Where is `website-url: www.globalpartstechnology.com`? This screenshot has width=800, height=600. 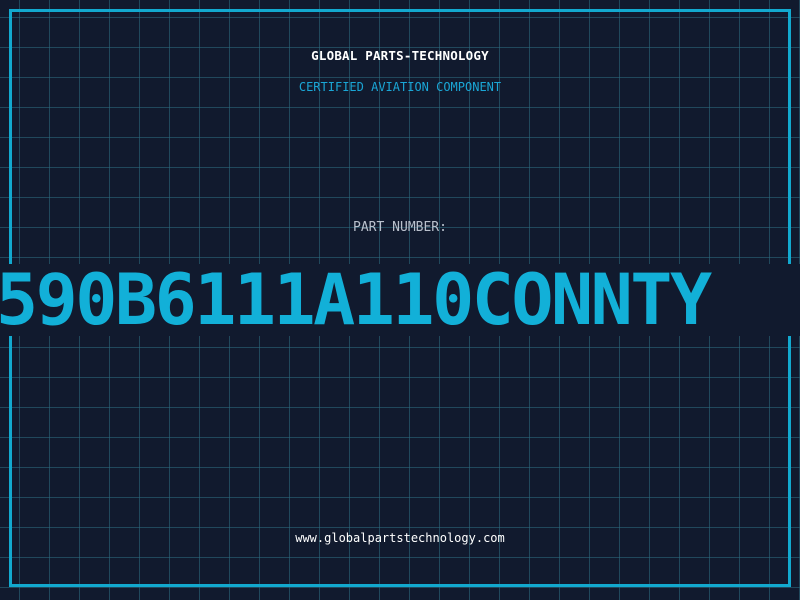 website-url: www.globalpartstechnology.com is located at coordinates (400, 538).